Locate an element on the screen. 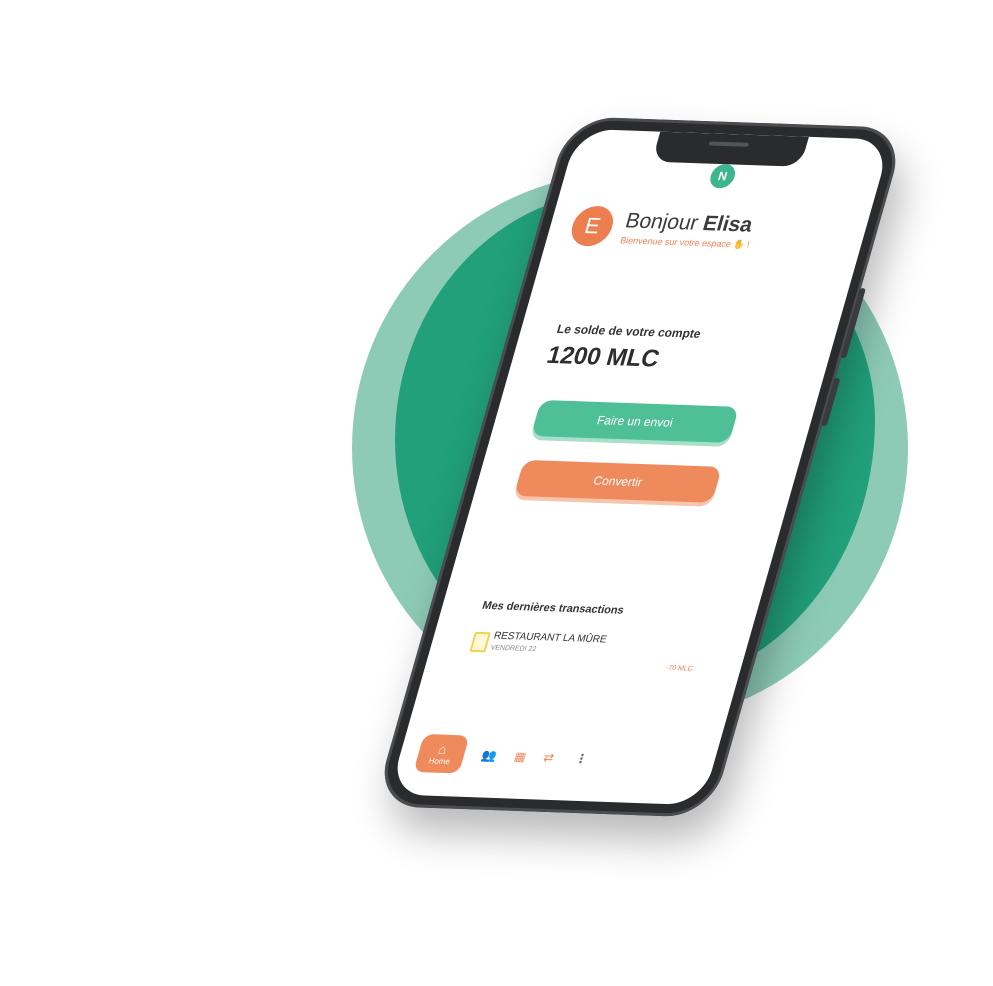 The image size is (993, 986). nav-home-label: Home is located at coordinates (439, 760).